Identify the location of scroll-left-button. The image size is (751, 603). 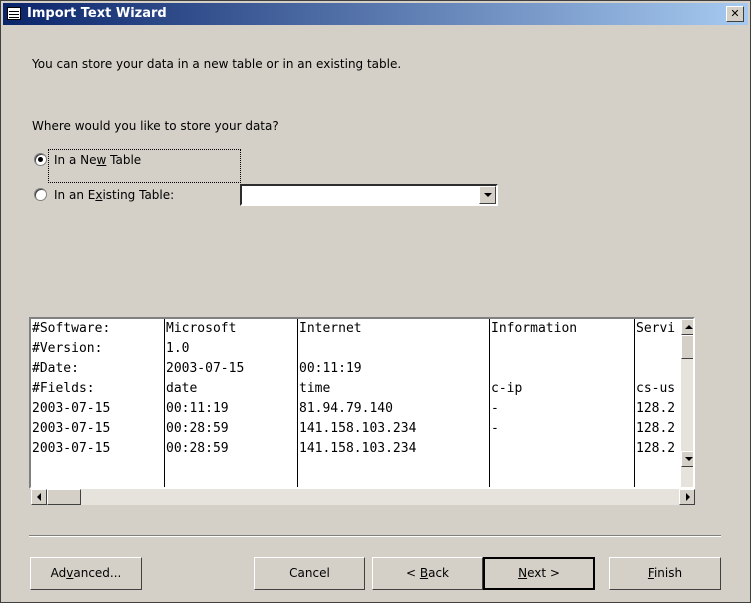
(39, 497).